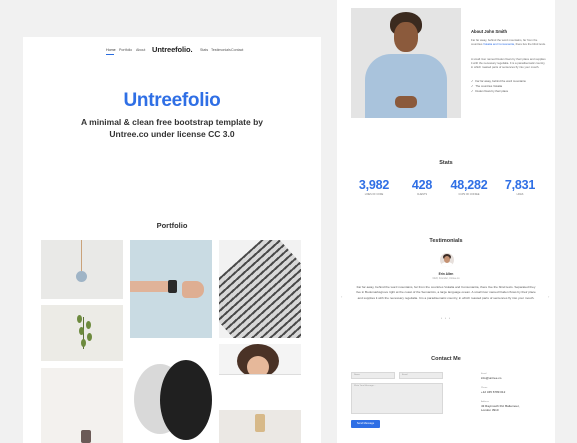  I want to click on nav-link-home: Home, so click(111, 50).